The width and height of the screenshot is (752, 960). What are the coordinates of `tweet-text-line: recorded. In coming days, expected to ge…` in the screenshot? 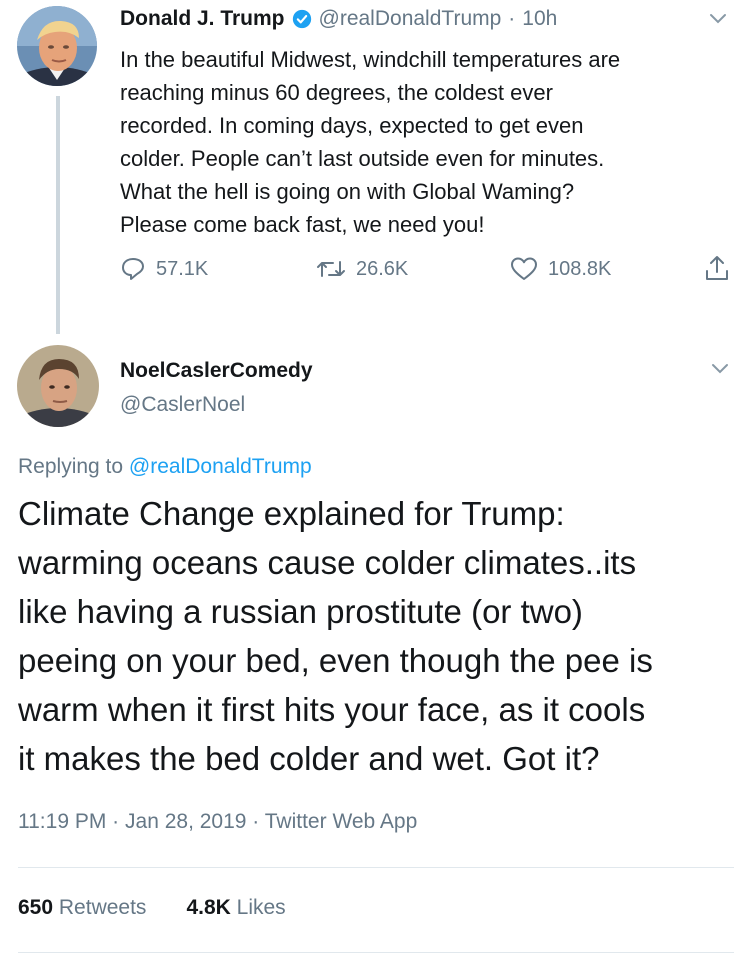 It's located at (352, 125).